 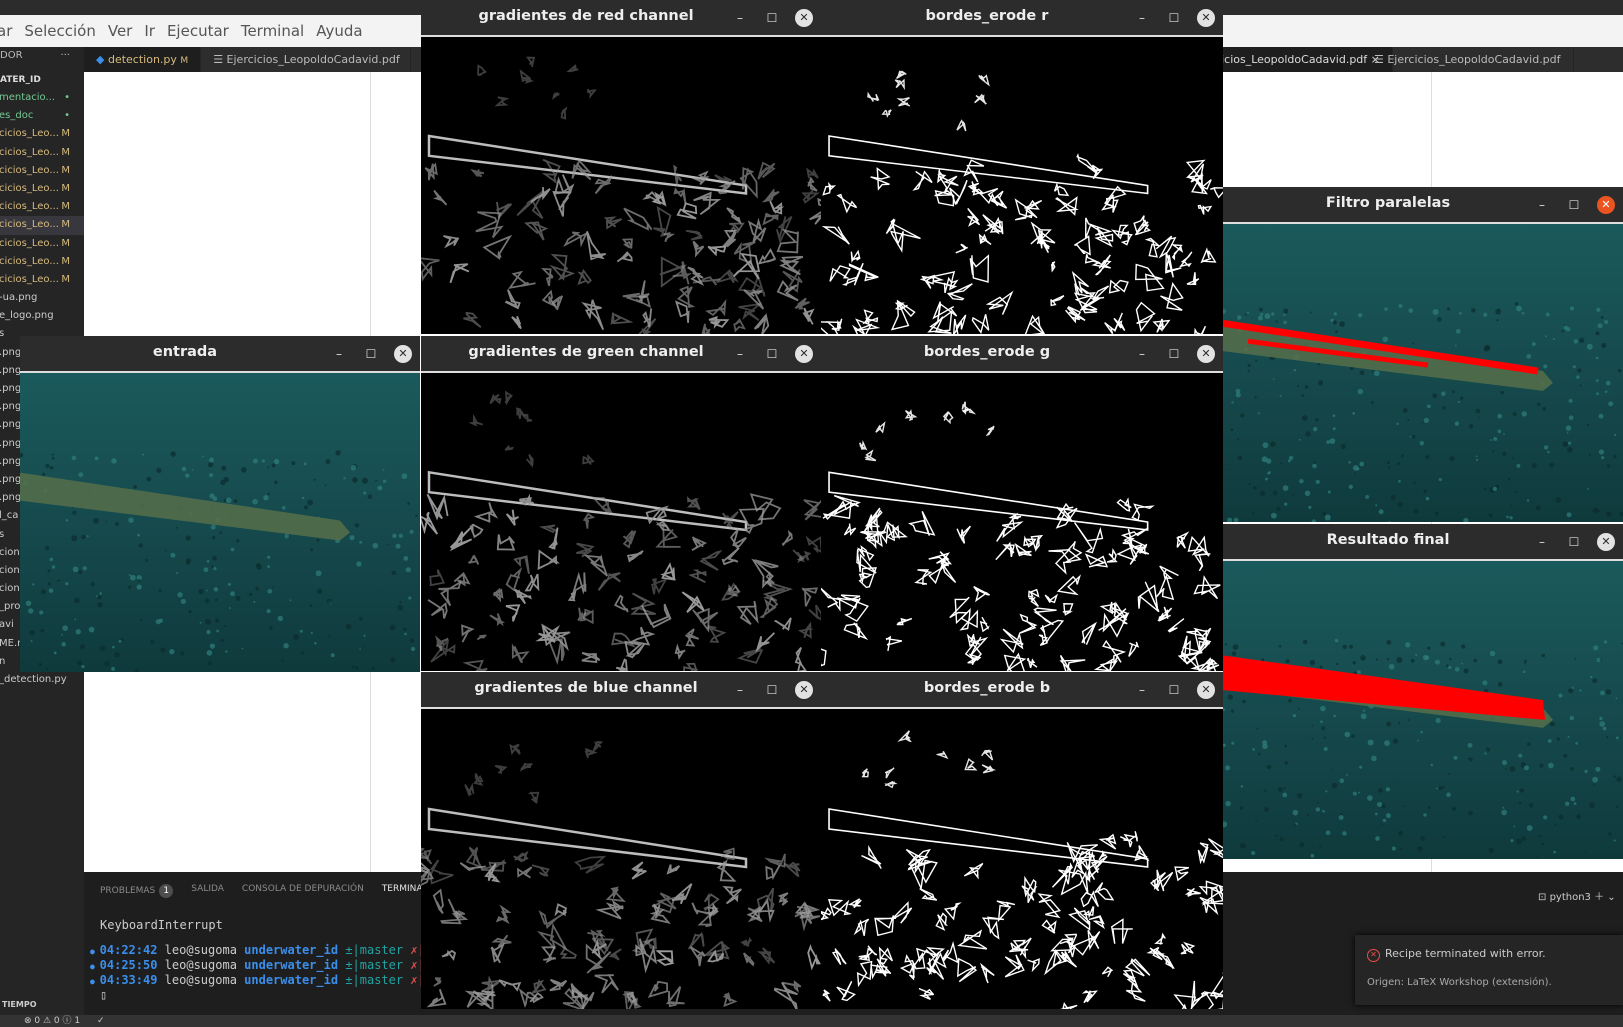 I want to click on explorer-root-folder: ATER_ID, so click(x=42, y=80).